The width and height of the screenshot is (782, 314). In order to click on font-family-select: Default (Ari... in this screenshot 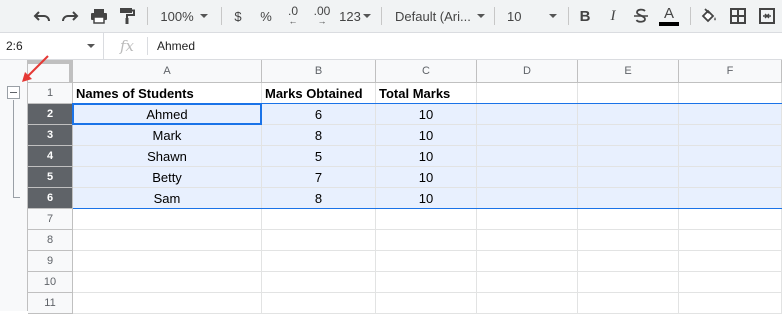, I will do `click(437, 16)`.